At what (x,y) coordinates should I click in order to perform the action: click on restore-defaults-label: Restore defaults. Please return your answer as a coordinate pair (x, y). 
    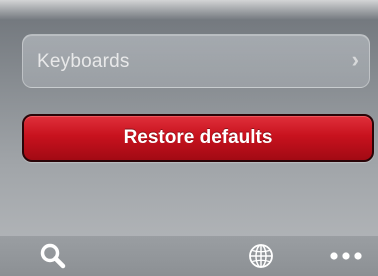
    Looking at the image, I should click on (198, 137).